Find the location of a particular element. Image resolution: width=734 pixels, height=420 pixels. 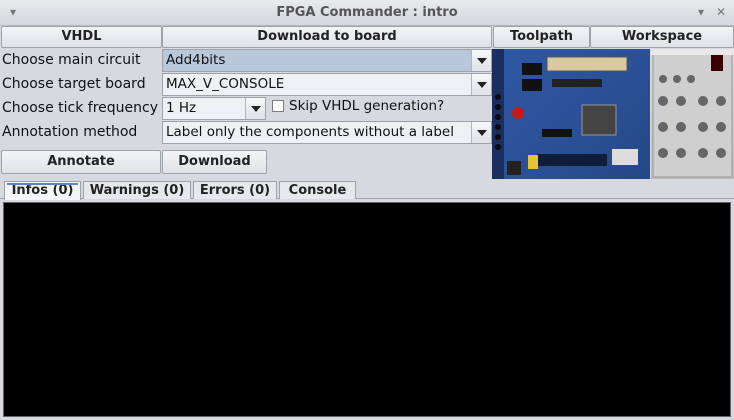

close-icon: ✕ is located at coordinates (721, 12).